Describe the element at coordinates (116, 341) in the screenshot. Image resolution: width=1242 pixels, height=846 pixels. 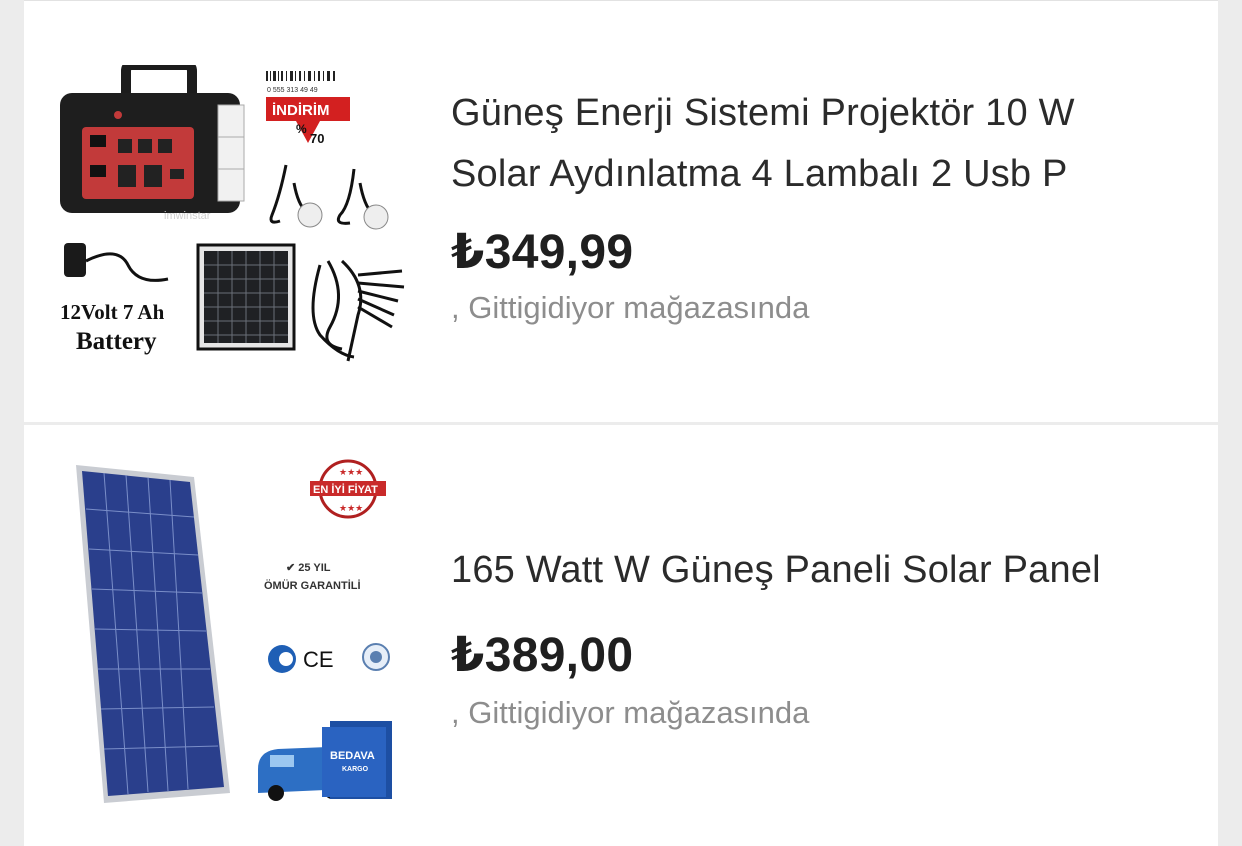
I see `svg-text: Battery` at that location.